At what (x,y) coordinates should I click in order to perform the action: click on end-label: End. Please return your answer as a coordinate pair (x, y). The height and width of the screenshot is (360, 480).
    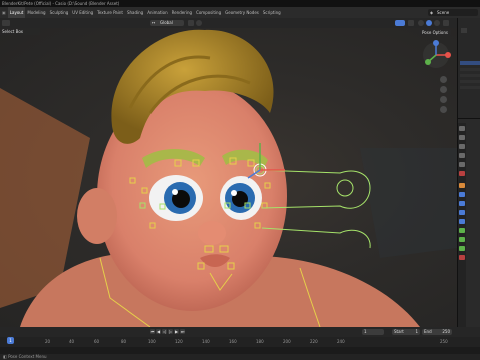
    Looking at the image, I should click on (428, 331).